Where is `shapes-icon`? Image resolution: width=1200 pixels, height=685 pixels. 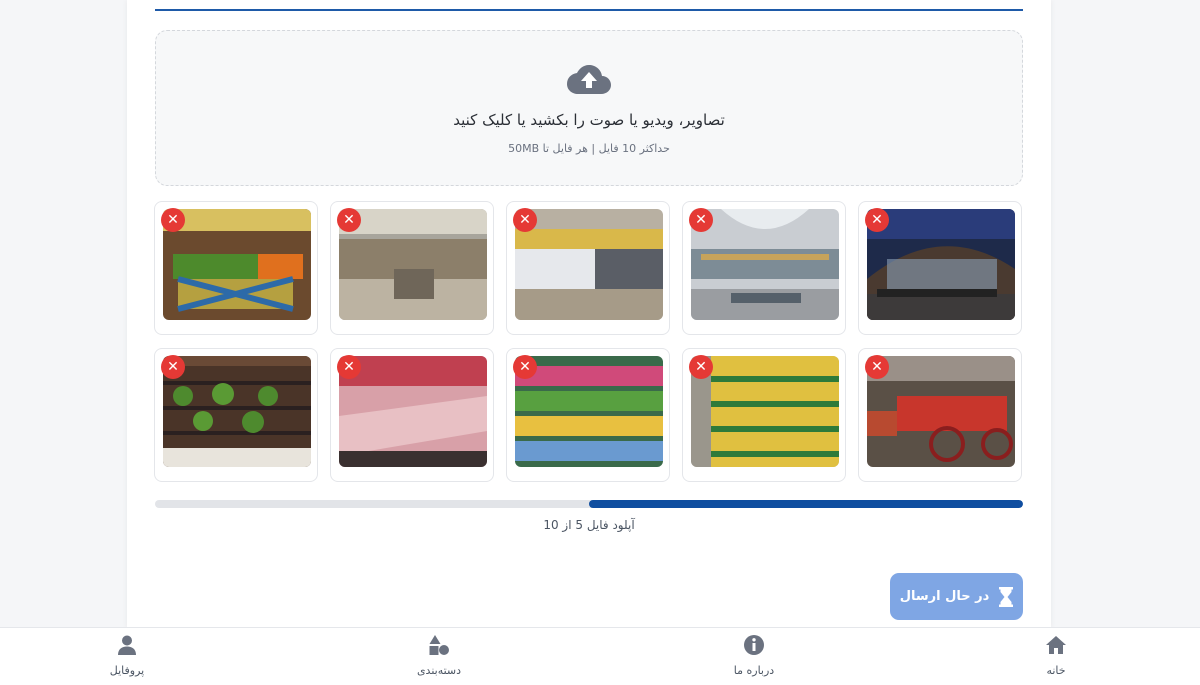 shapes-icon is located at coordinates (439, 645).